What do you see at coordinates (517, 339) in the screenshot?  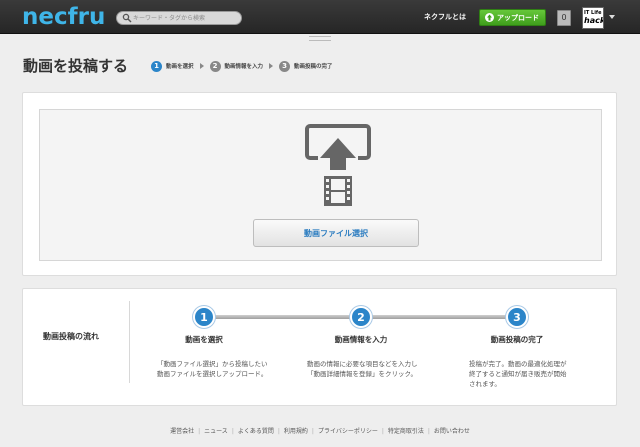 I see `flow-step-heading-3: 動画投稿の完了` at bounding box center [517, 339].